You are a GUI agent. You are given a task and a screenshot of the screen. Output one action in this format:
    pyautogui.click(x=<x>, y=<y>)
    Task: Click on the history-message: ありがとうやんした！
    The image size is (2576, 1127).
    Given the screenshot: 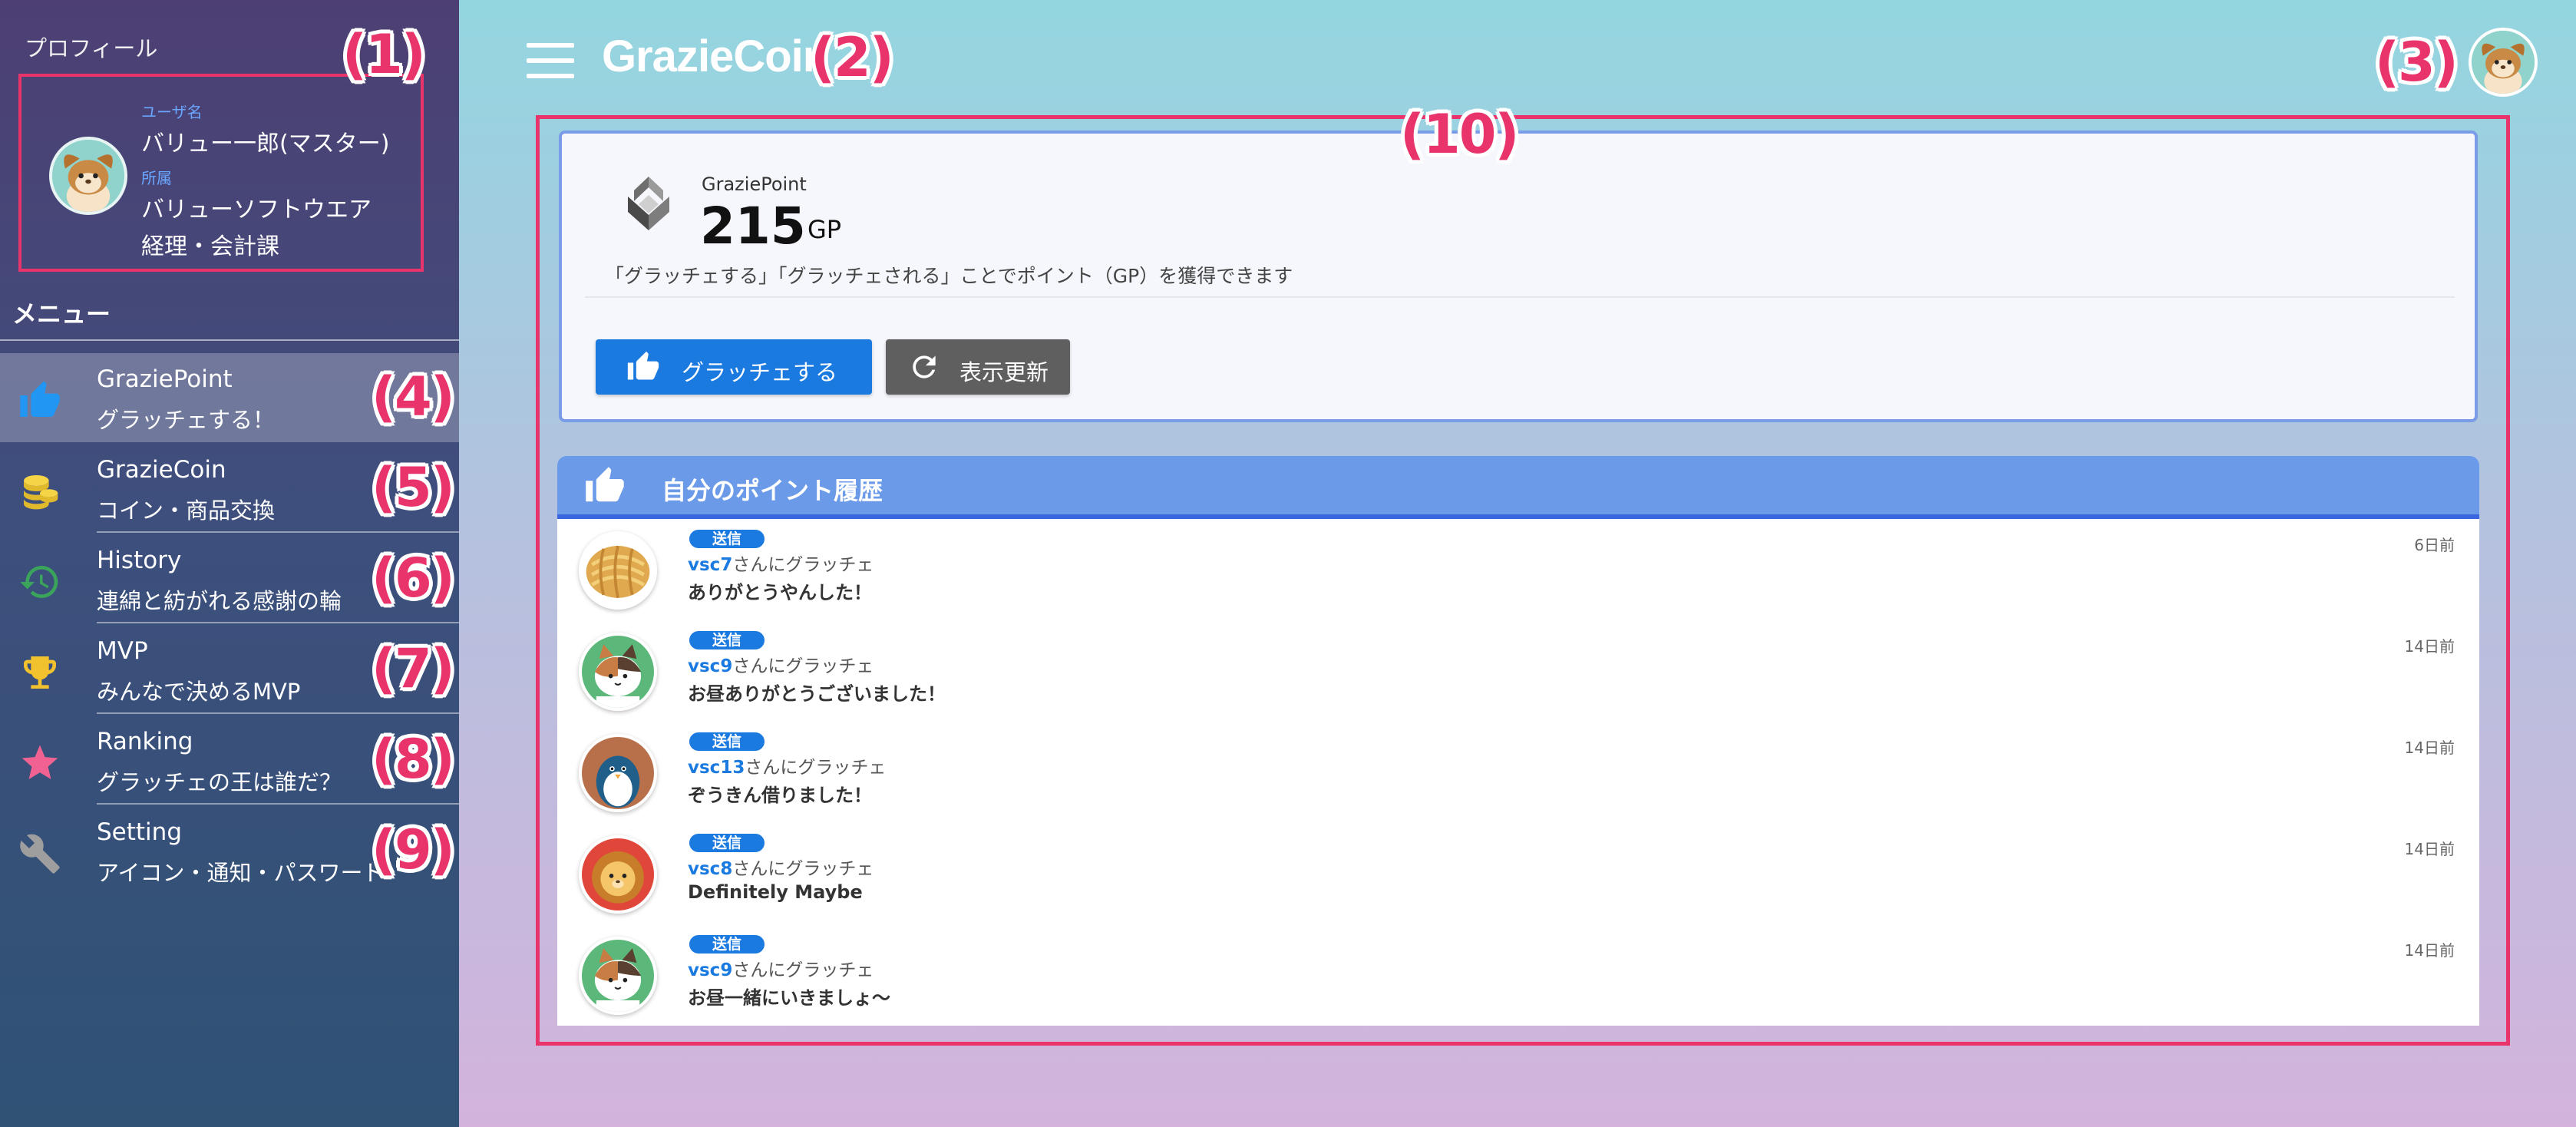 What is the action you would take?
    pyautogui.click(x=780, y=592)
    